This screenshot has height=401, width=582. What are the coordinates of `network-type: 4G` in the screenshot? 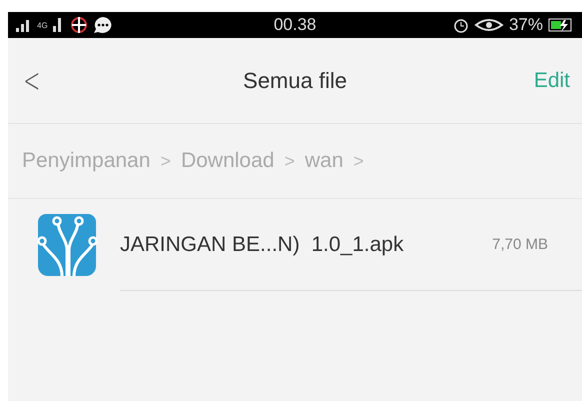 It's located at (42, 25).